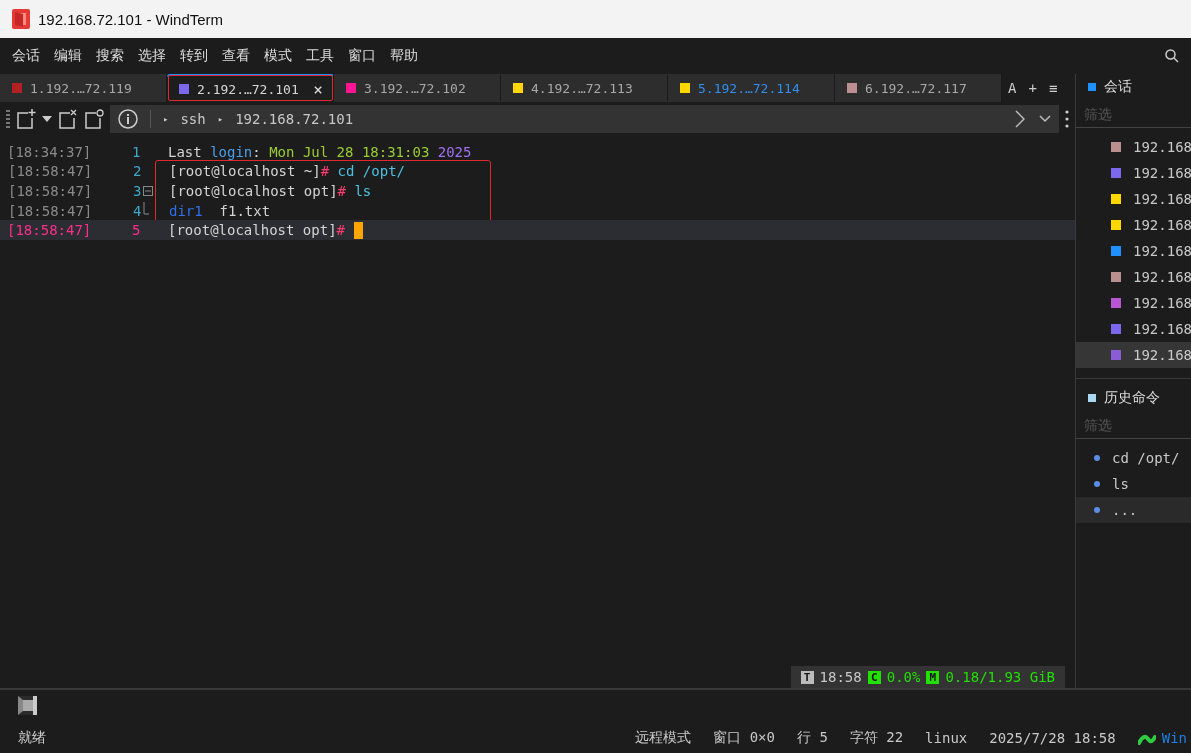 This screenshot has width=1191, height=753. I want to click on status-item: 2025/7/28 18:58, so click(1052, 738).